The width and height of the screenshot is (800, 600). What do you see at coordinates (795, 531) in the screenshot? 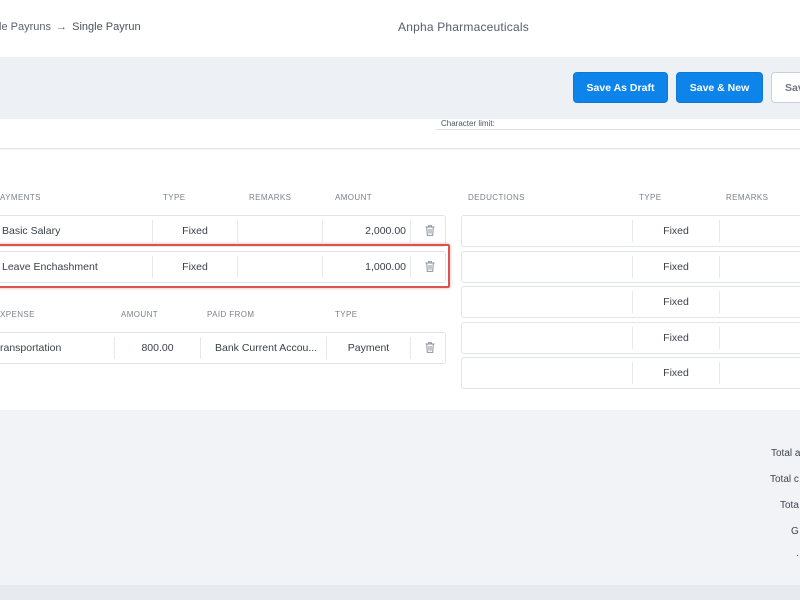
I see `gross-label: G` at bounding box center [795, 531].